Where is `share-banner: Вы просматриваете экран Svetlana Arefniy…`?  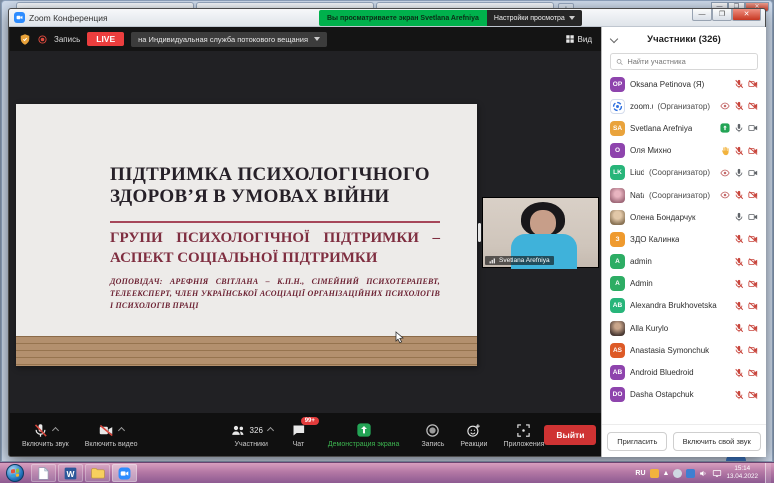
share-banner: Вы просматриваете экран Svetlana Arefniy… is located at coordinates (403, 18).